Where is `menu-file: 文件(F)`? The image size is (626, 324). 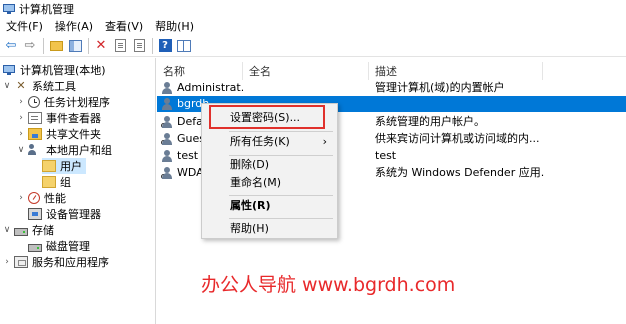 menu-file: 文件(F) is located at coordinates (24, 26).